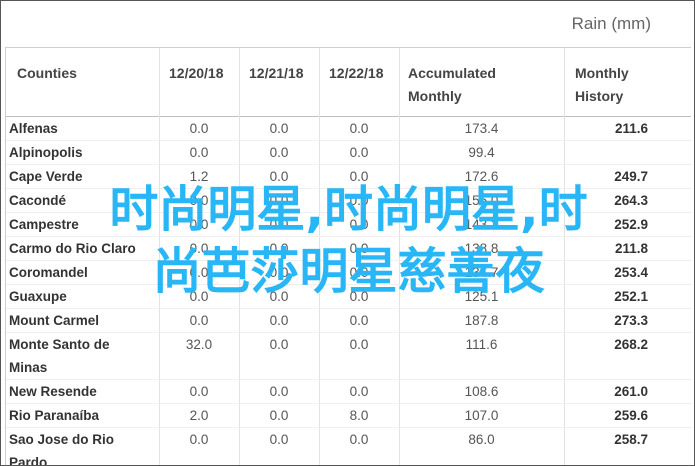 Image resolution: width=695 pixels, height=466 pixels. What do you see at coordinates (602, 85) in the screenshot?
I see `header-monthly-history: Monthly History` at bounding box center [602, 85].